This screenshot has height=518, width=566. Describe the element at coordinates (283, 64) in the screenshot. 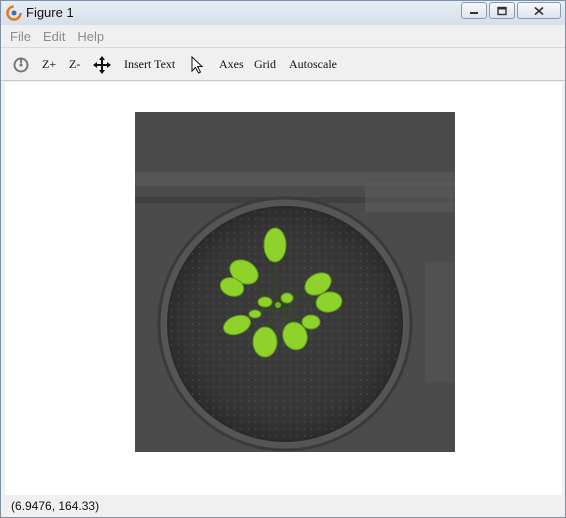

I see `toolbar: Z+ Z- Insert Text Axes Grid Autoscale` at that location.